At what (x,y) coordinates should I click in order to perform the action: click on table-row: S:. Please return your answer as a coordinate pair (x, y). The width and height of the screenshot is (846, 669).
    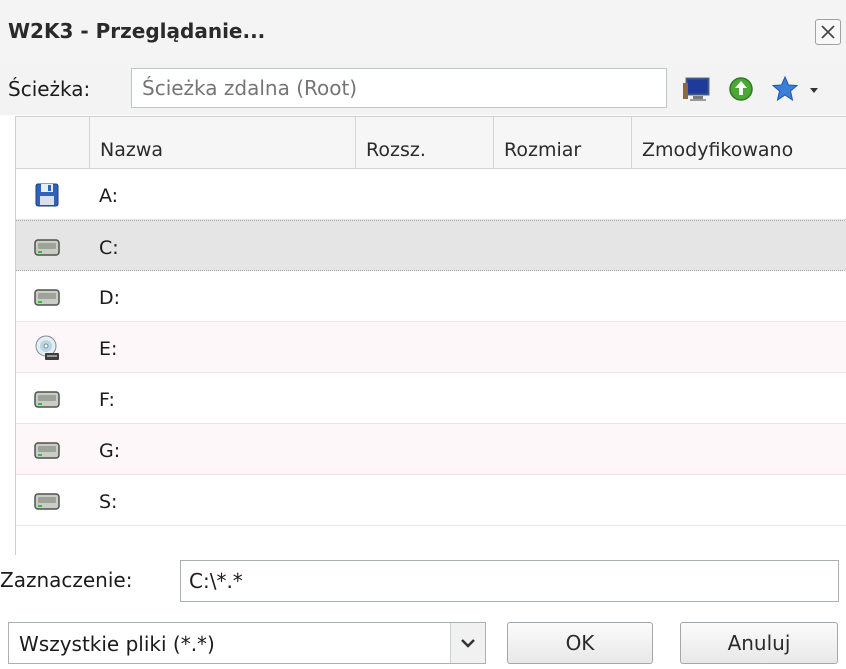
    Looking at the image, I should click on (431, 500).